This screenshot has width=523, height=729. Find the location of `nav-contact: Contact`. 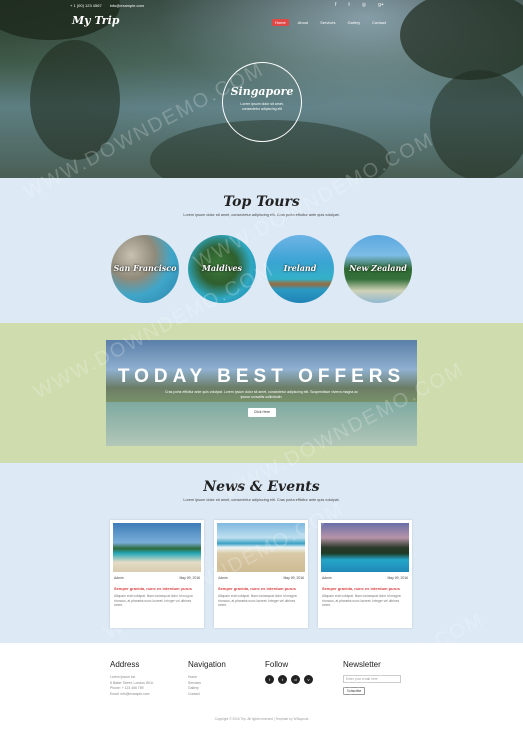

nav-contact: Contact is located at coordinates (379, 22).